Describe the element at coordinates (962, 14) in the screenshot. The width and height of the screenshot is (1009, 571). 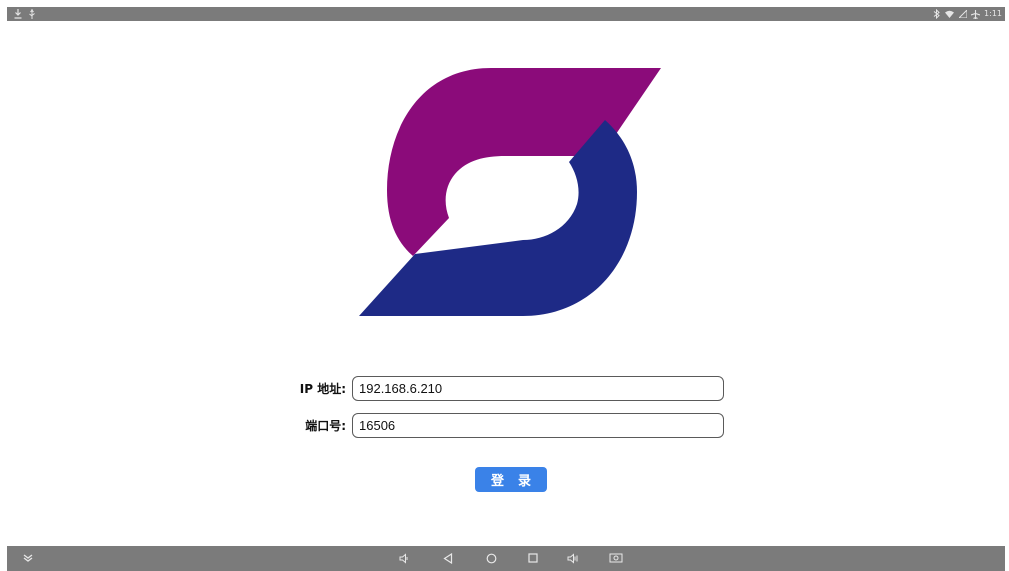
I see `signal-icon` at that location.